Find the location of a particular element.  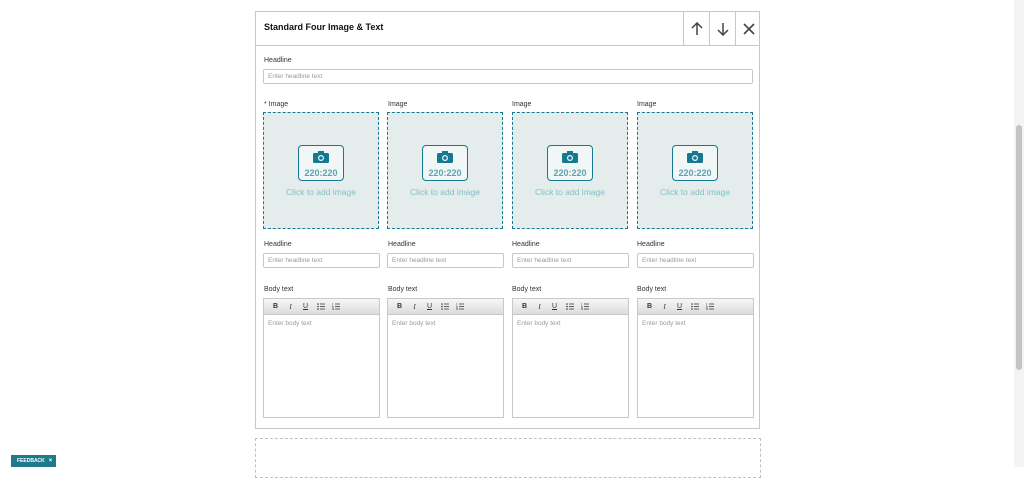

move-down-button is located at coordinates (722, 28).